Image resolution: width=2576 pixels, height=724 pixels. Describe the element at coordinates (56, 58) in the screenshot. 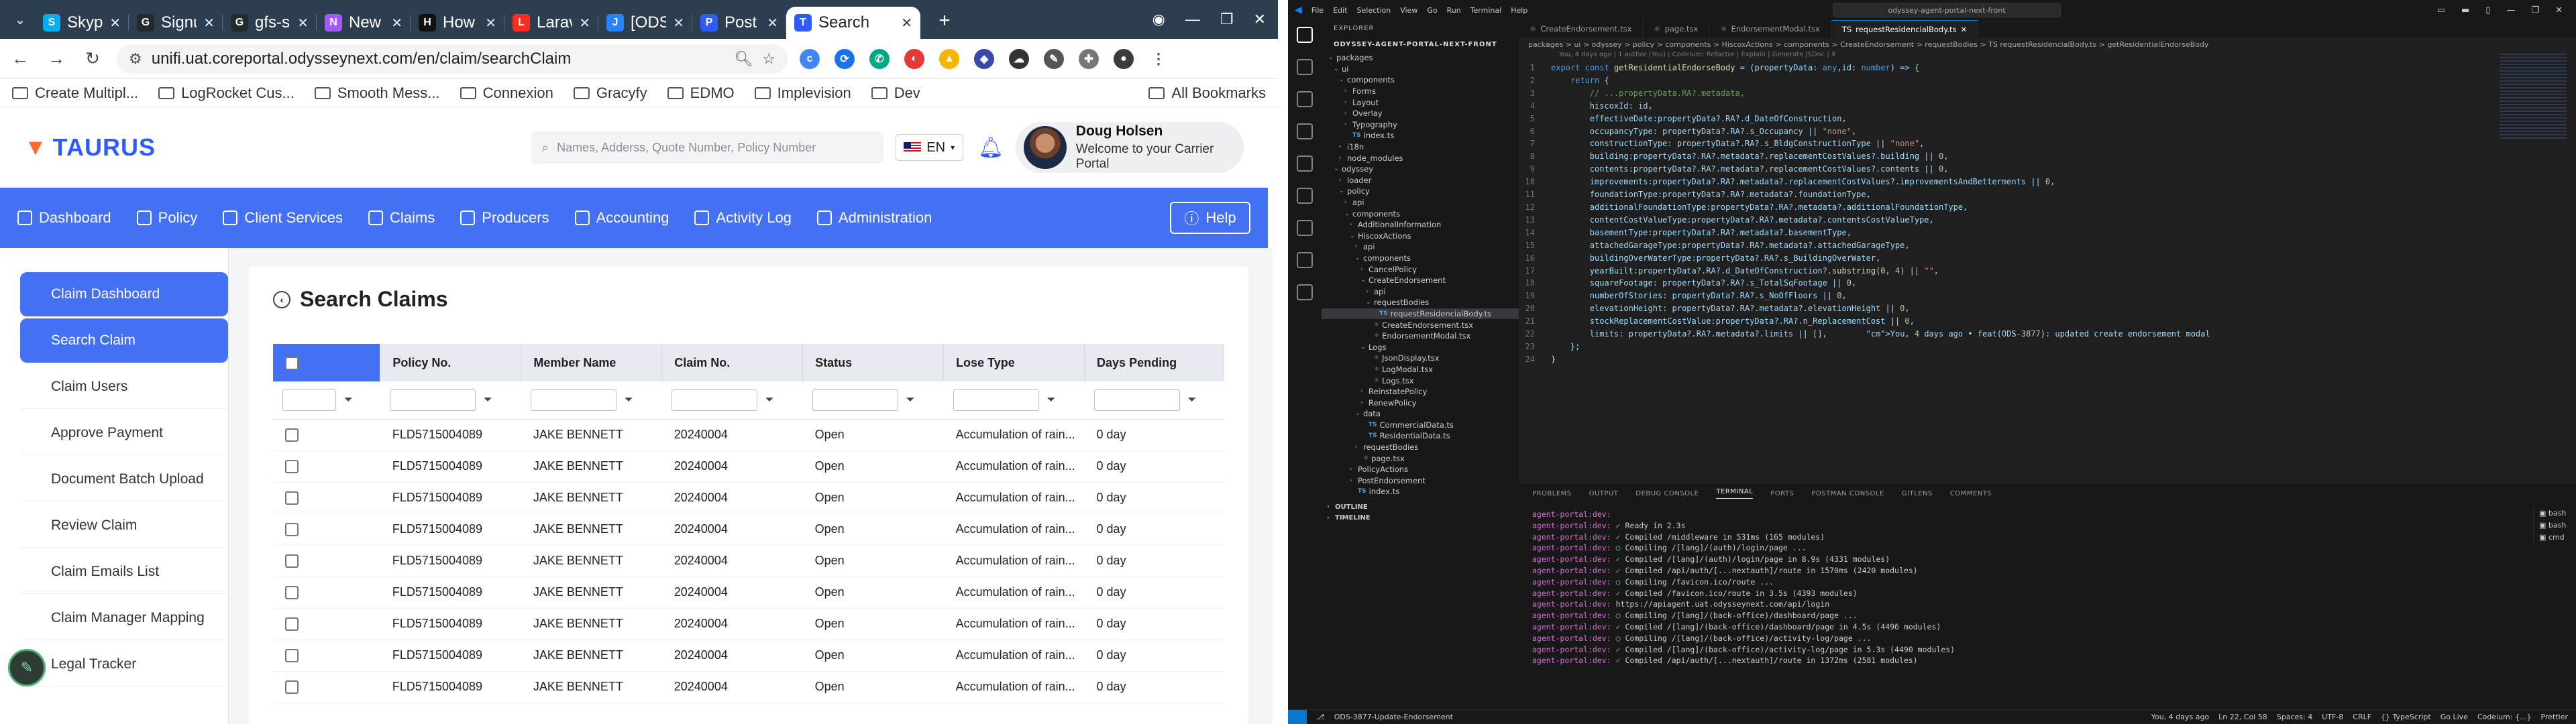

I see `forward-icon: →` at that location.